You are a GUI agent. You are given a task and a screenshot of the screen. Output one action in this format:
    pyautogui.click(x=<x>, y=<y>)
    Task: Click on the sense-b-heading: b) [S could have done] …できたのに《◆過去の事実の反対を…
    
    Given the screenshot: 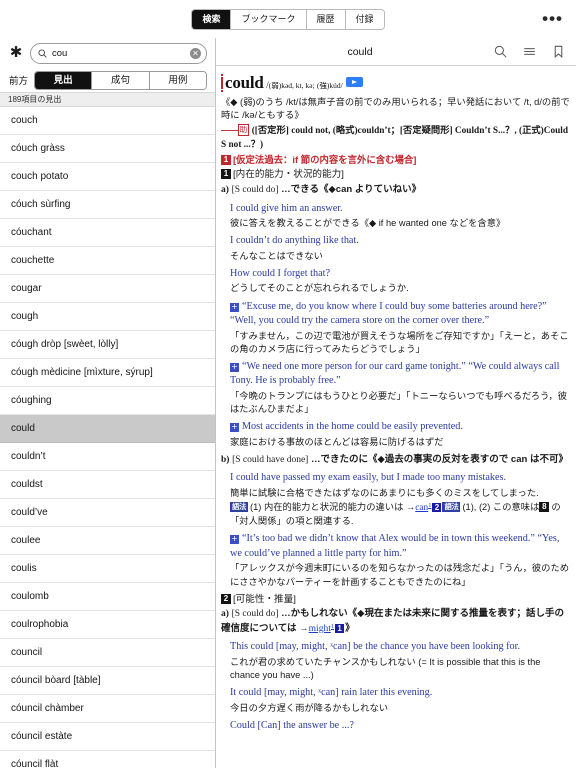 What is the action you would take?
    pyautogui.click(x=396, y=460)
    